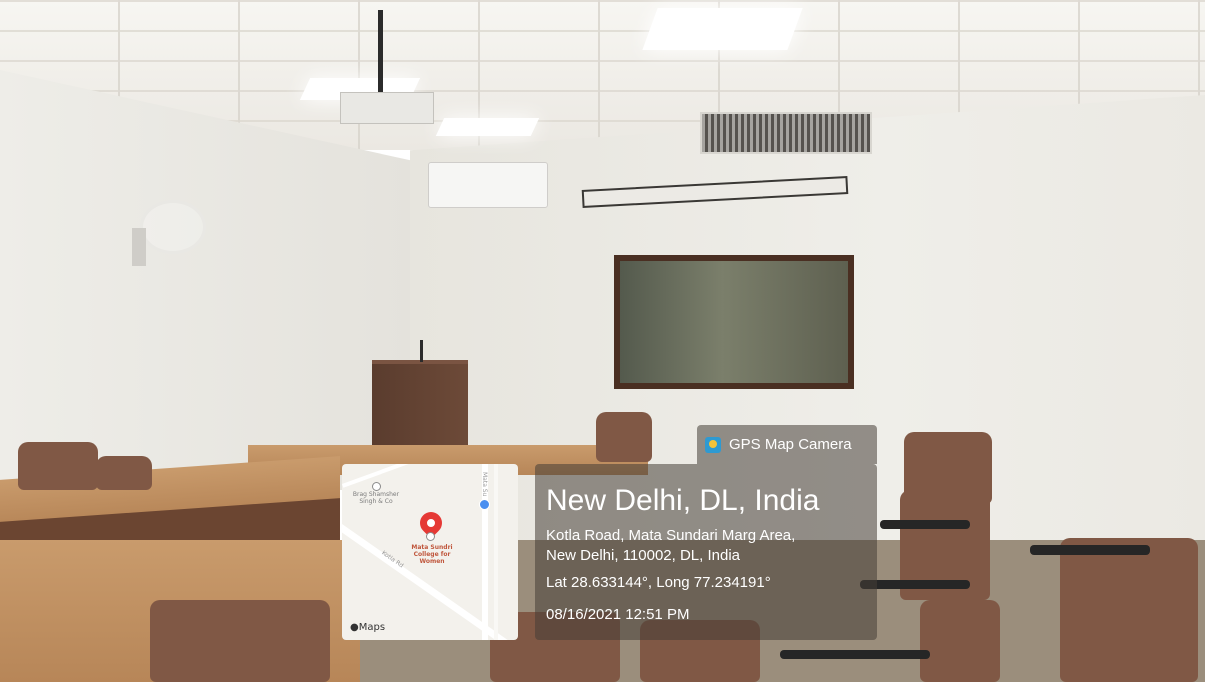  What do you see at coordinates (790, 444) in the screenshot?
I see `app-name: GPS Map Camera` at bounding box center [790, 444].